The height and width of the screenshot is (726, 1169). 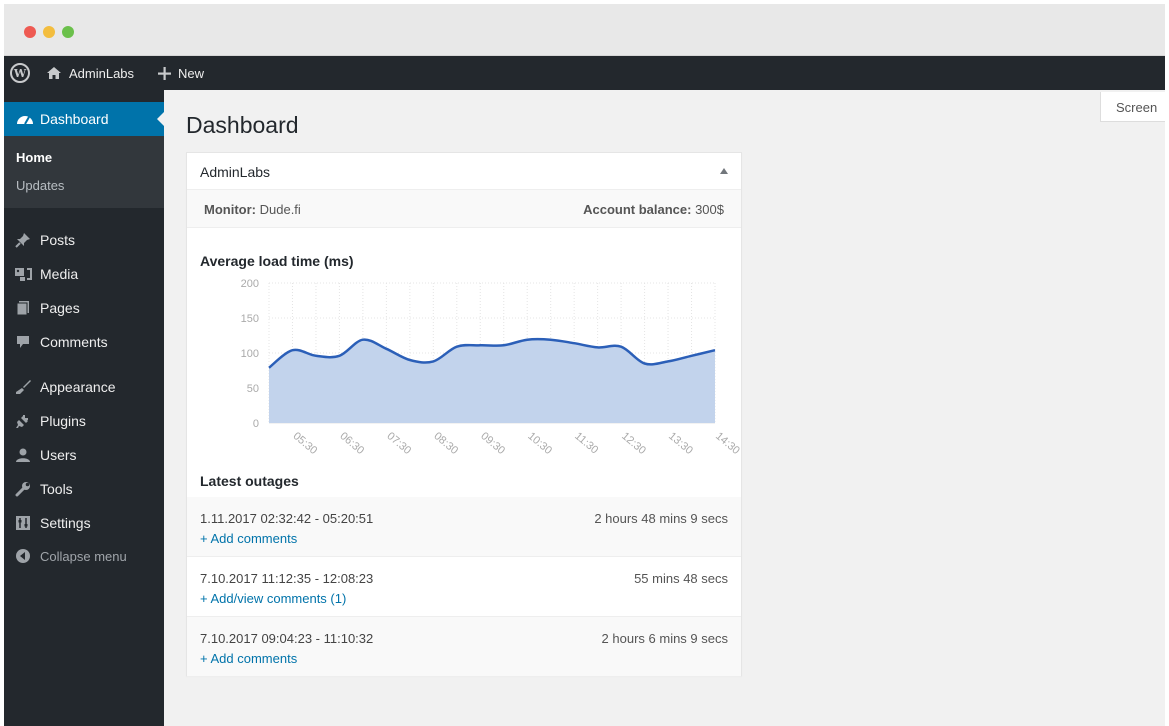 I want to click on y-tick-label: 50, so click(x=253, y=389).